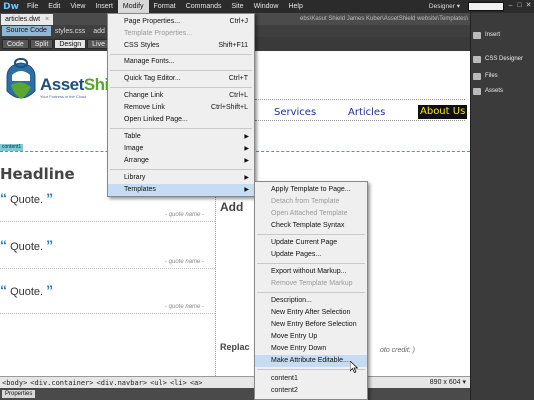 This screenshot has height=400, width=534. I want to click on menu-site: Site, so click(238, 6).